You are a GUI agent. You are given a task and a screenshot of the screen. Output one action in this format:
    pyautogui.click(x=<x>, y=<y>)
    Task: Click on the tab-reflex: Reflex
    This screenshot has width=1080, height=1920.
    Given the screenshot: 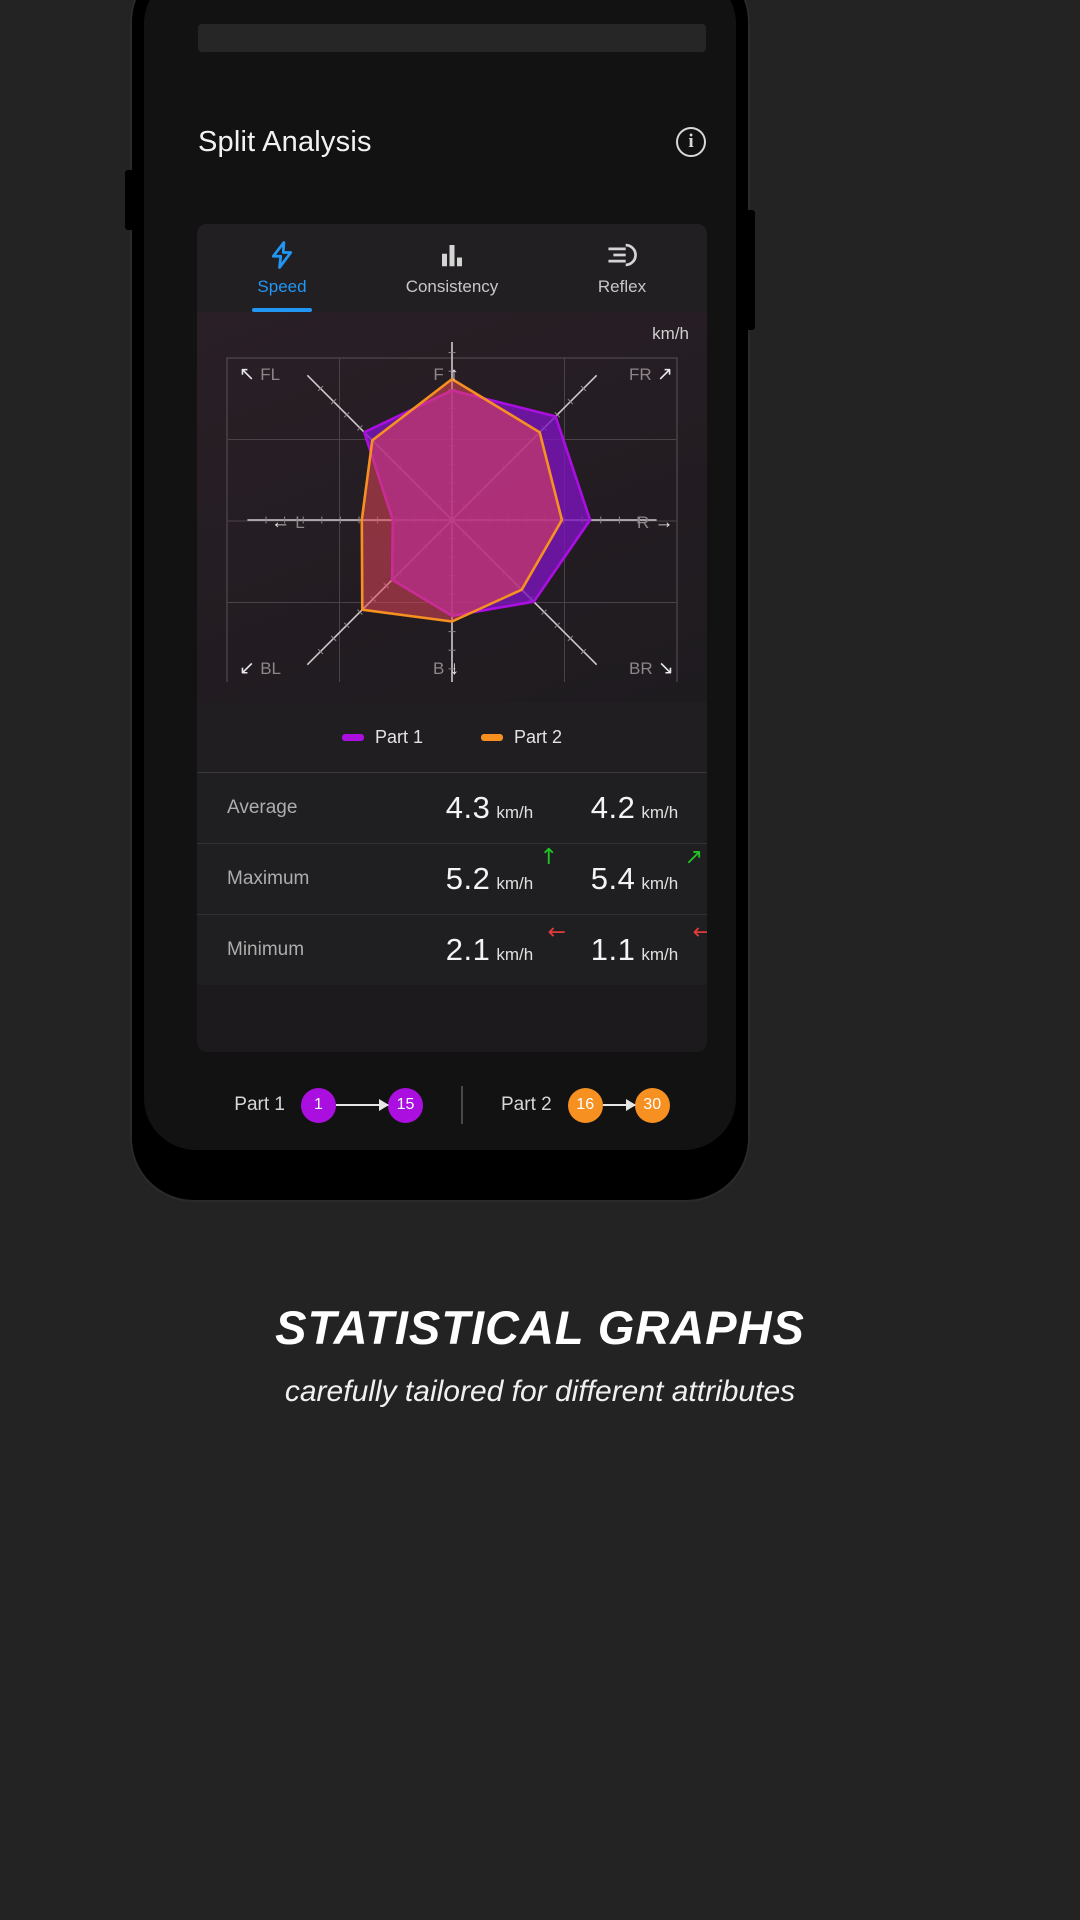 What is the action you would take?
    pyautogui.click(x=622, y=268)
    